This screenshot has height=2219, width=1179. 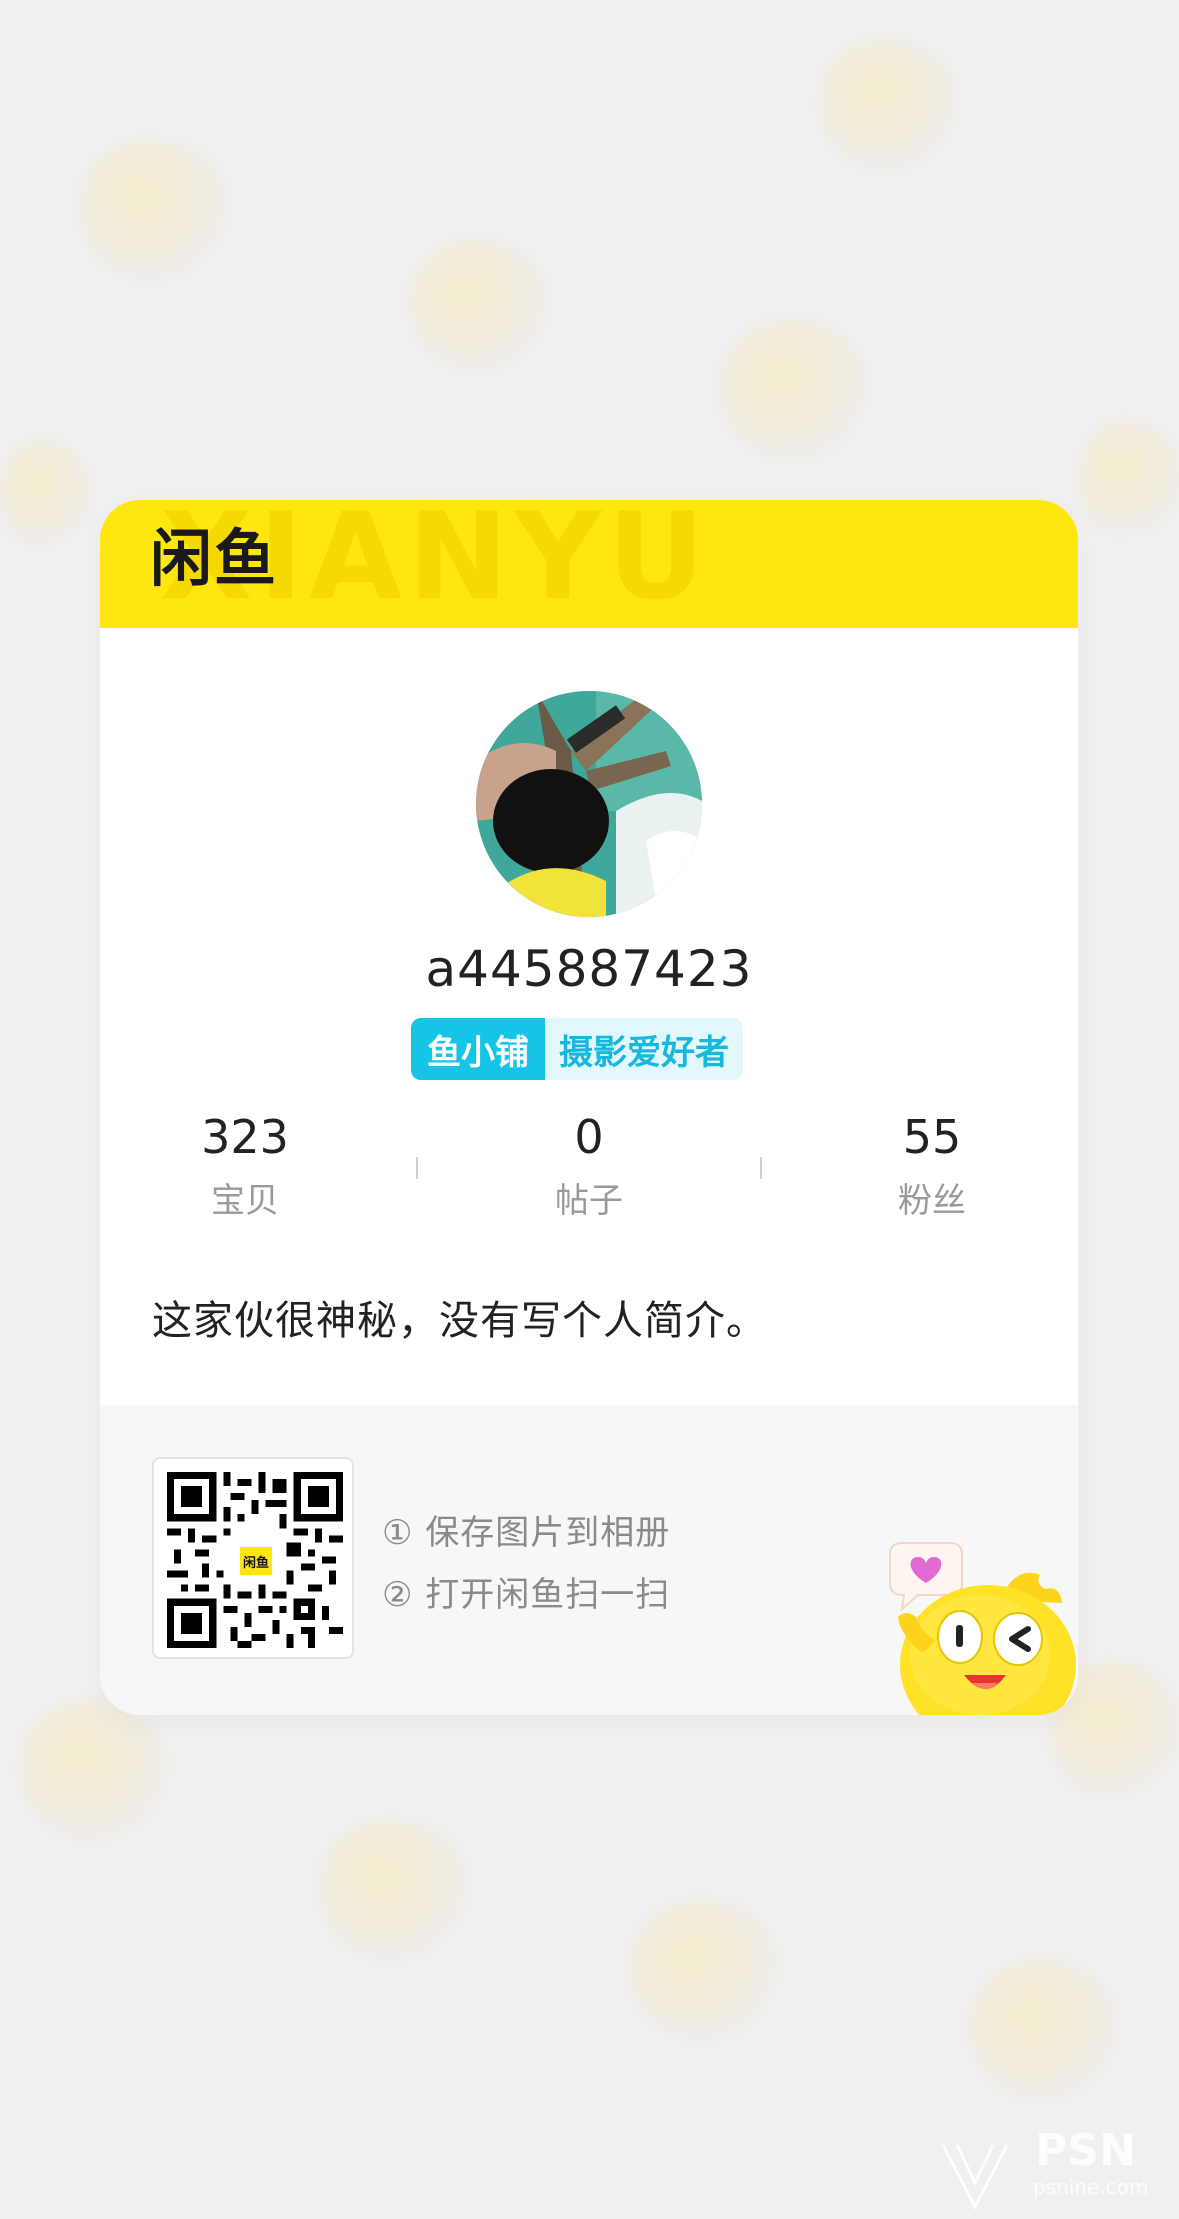 I want to click on avatar-photo, so click(x=589, y=804).